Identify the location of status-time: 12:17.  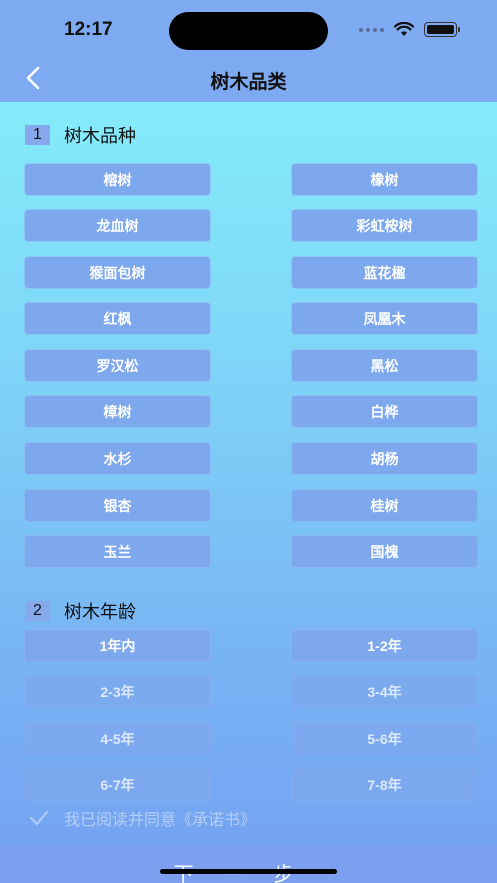
(88, 29).